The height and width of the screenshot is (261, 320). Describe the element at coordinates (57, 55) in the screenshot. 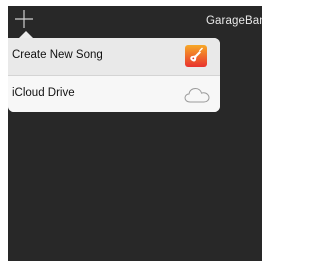

I see `menu-item-label: Create New Song` at that location.